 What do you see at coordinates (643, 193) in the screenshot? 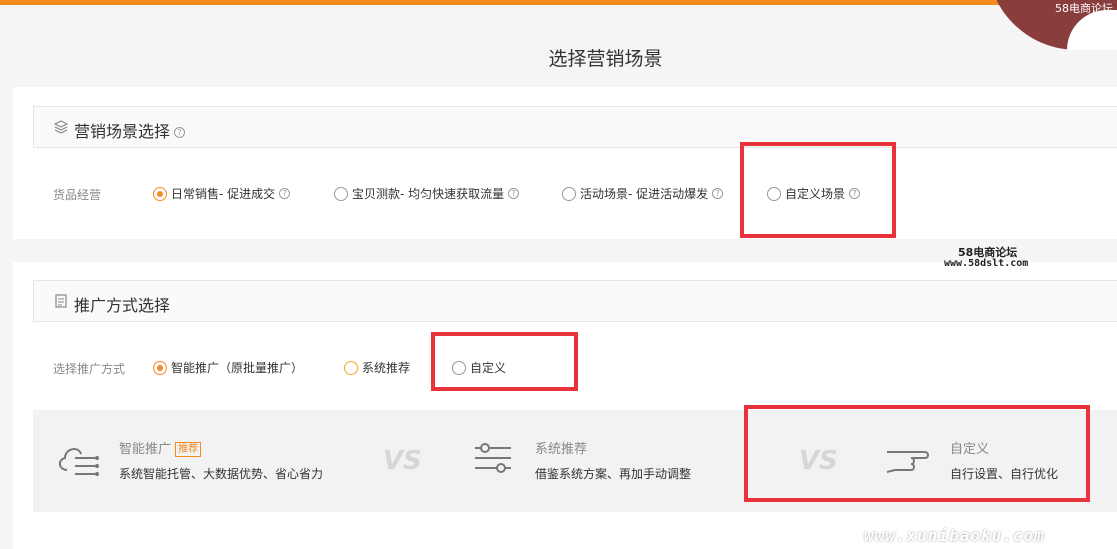
I see `scene-option-activity: 活动场景- 促进活动爆发?` at bounding box center [643, 193].